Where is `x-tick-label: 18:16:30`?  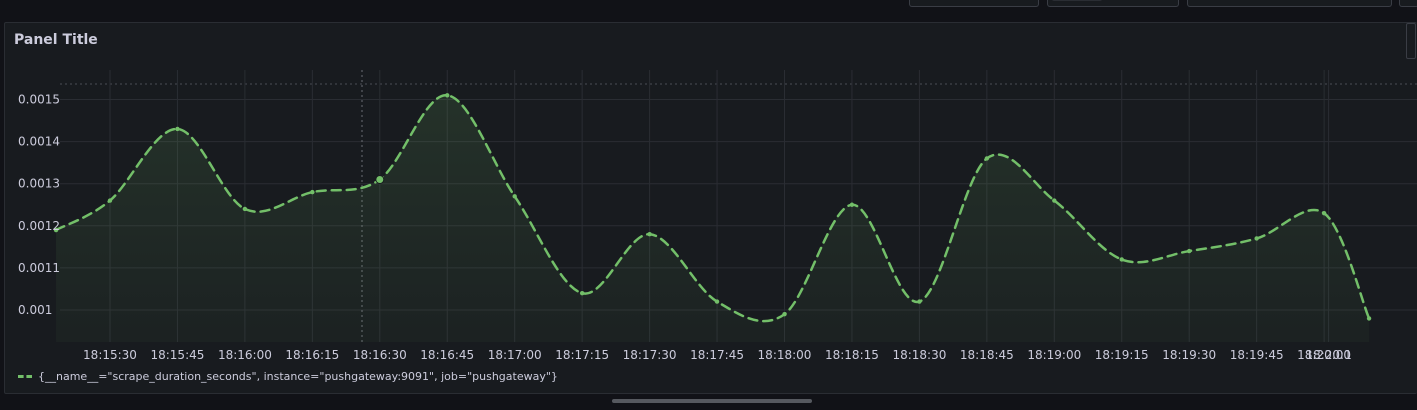 x-tick-label: 18:16:30 is located at coordinates (380, 355).